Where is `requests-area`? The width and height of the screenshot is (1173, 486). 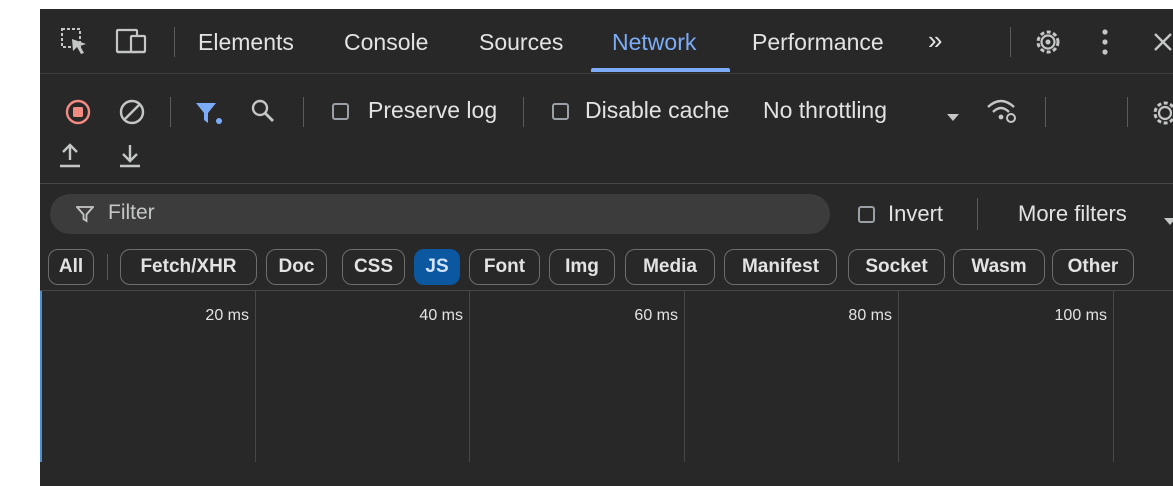 requests-area is located at coordinates (606, 474).